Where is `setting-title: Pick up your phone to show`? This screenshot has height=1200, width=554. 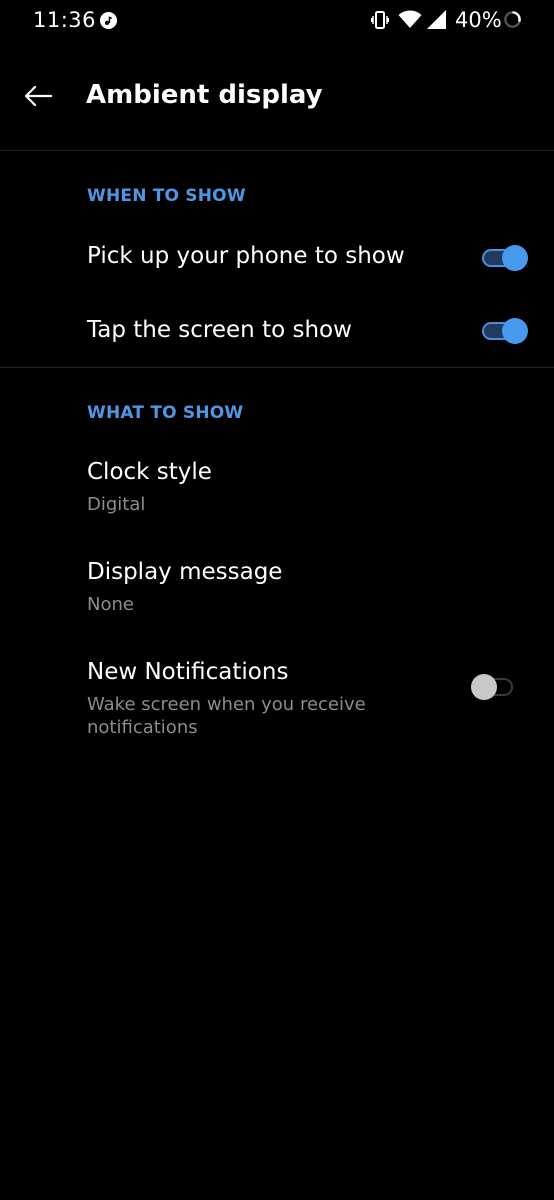
setting-title: Pick up your phone to show is located at coordinates (246, 256).